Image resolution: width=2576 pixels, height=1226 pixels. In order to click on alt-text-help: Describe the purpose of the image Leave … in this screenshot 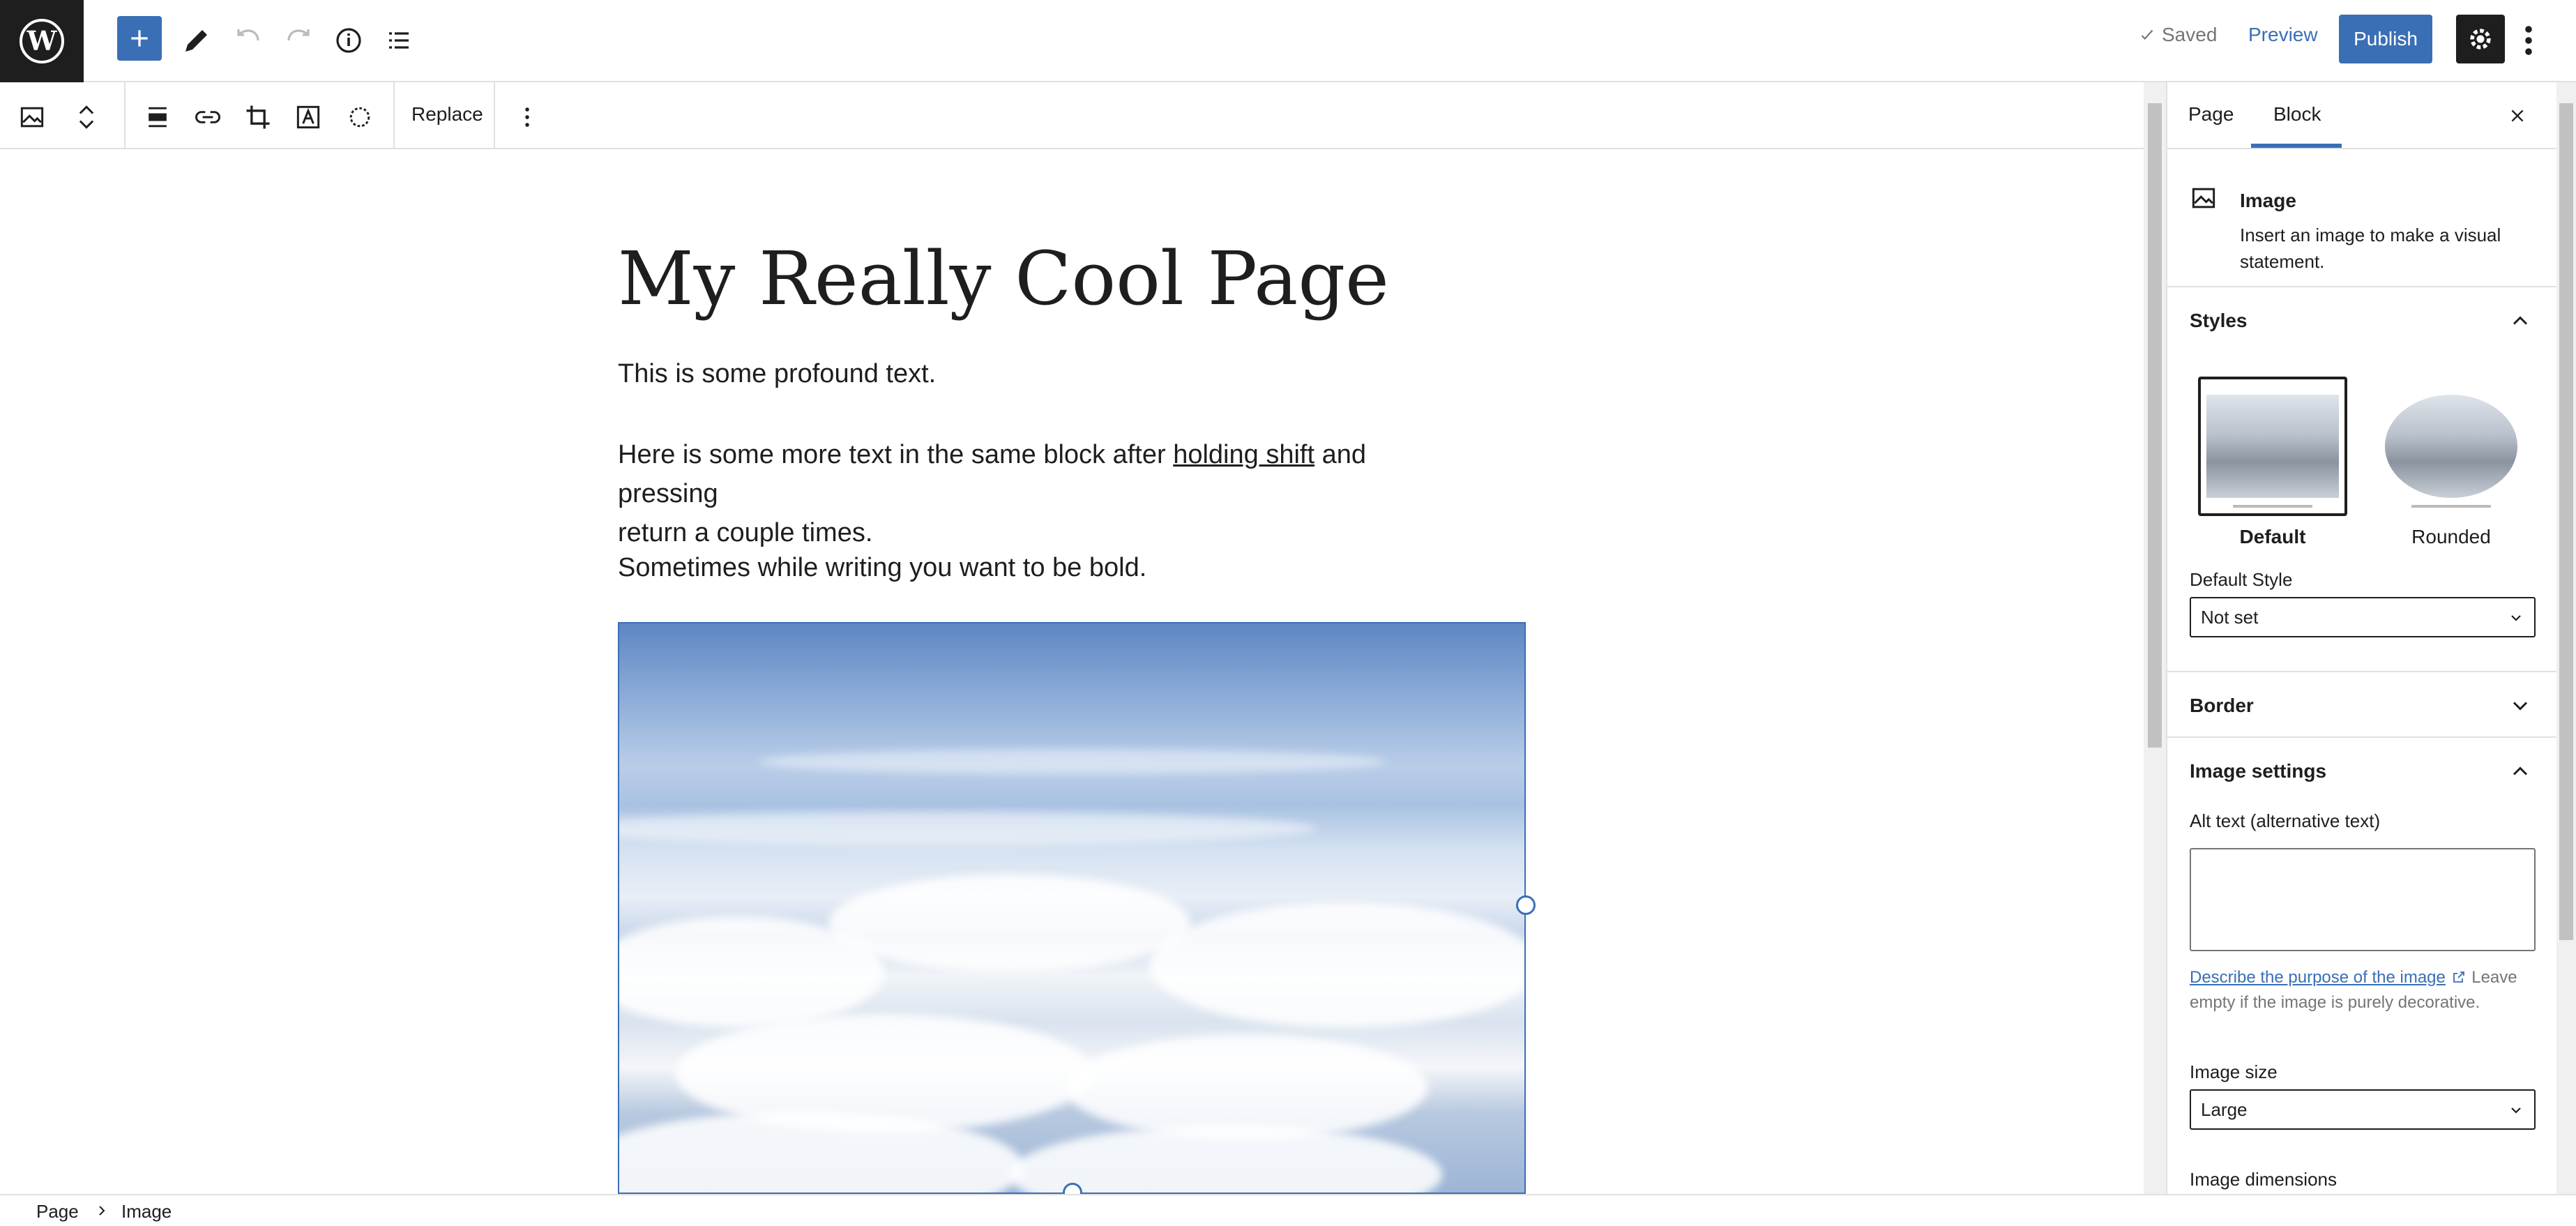, I will do `click(2364, 990)`.